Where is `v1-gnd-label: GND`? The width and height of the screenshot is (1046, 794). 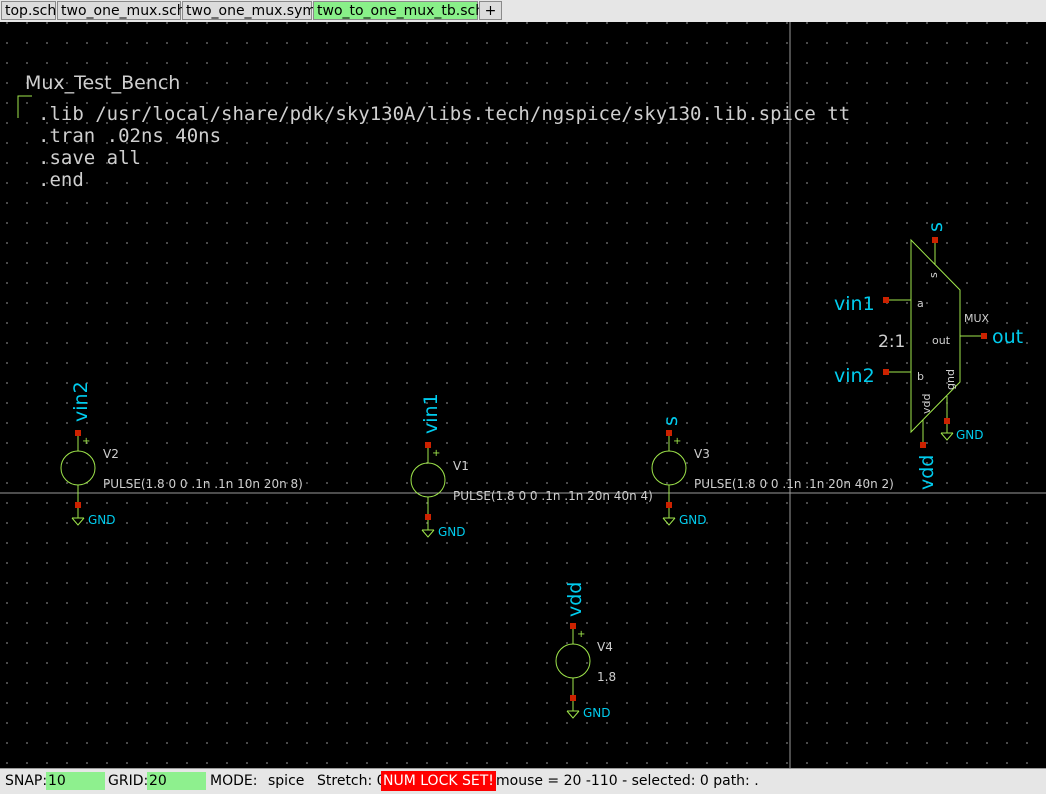
v1-gnd-label: GND is located at coordinates (452, 532).